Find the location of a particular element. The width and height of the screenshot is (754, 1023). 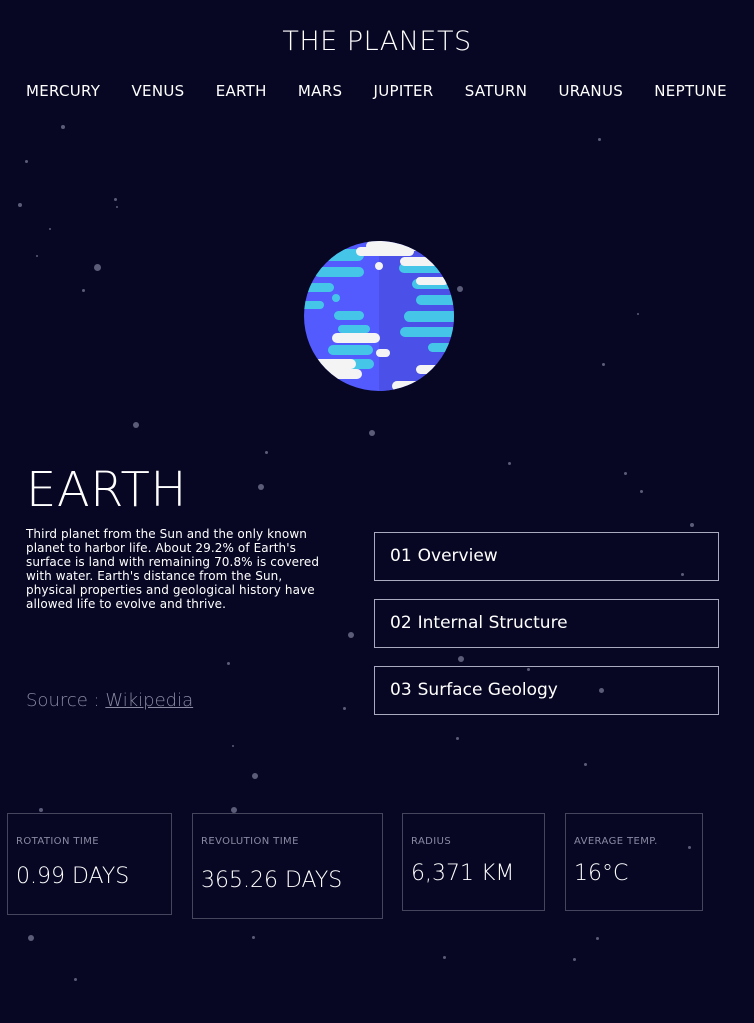

nav-item-uranus: URANUS is located at coordinates (590, 91).